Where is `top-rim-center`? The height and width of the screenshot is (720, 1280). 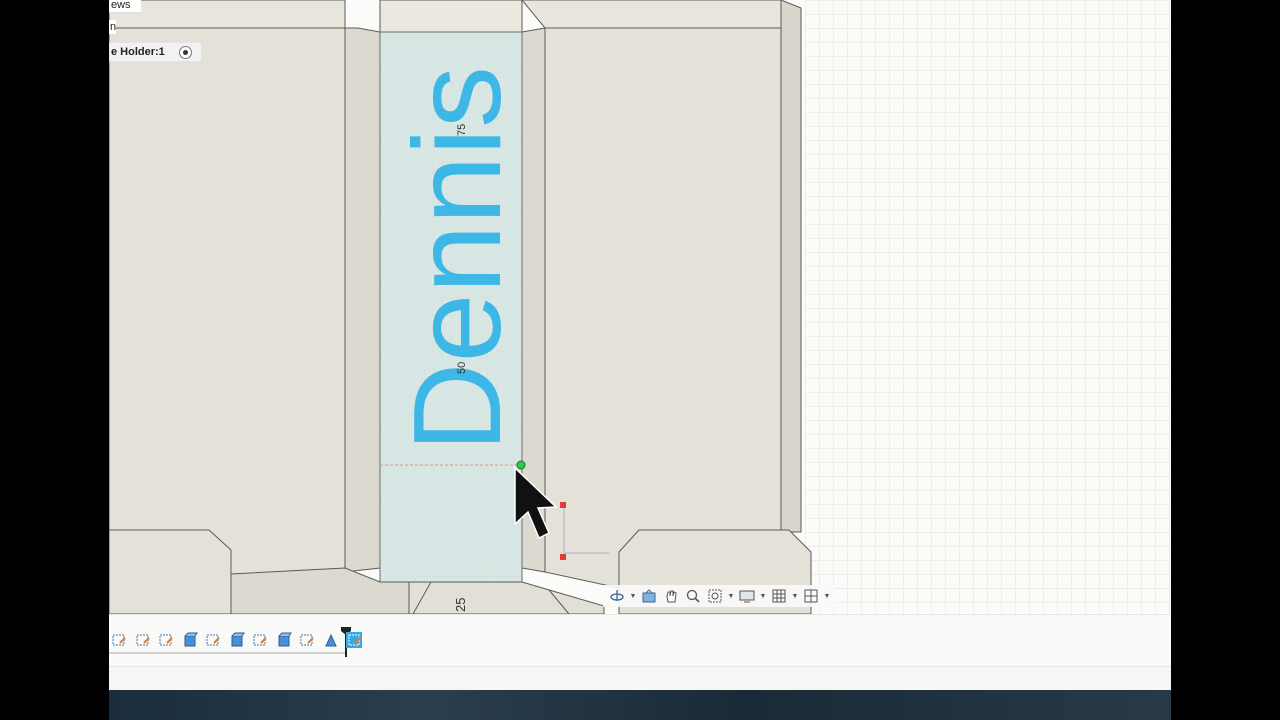 top-rim-center is located at coordinates (451, 16).